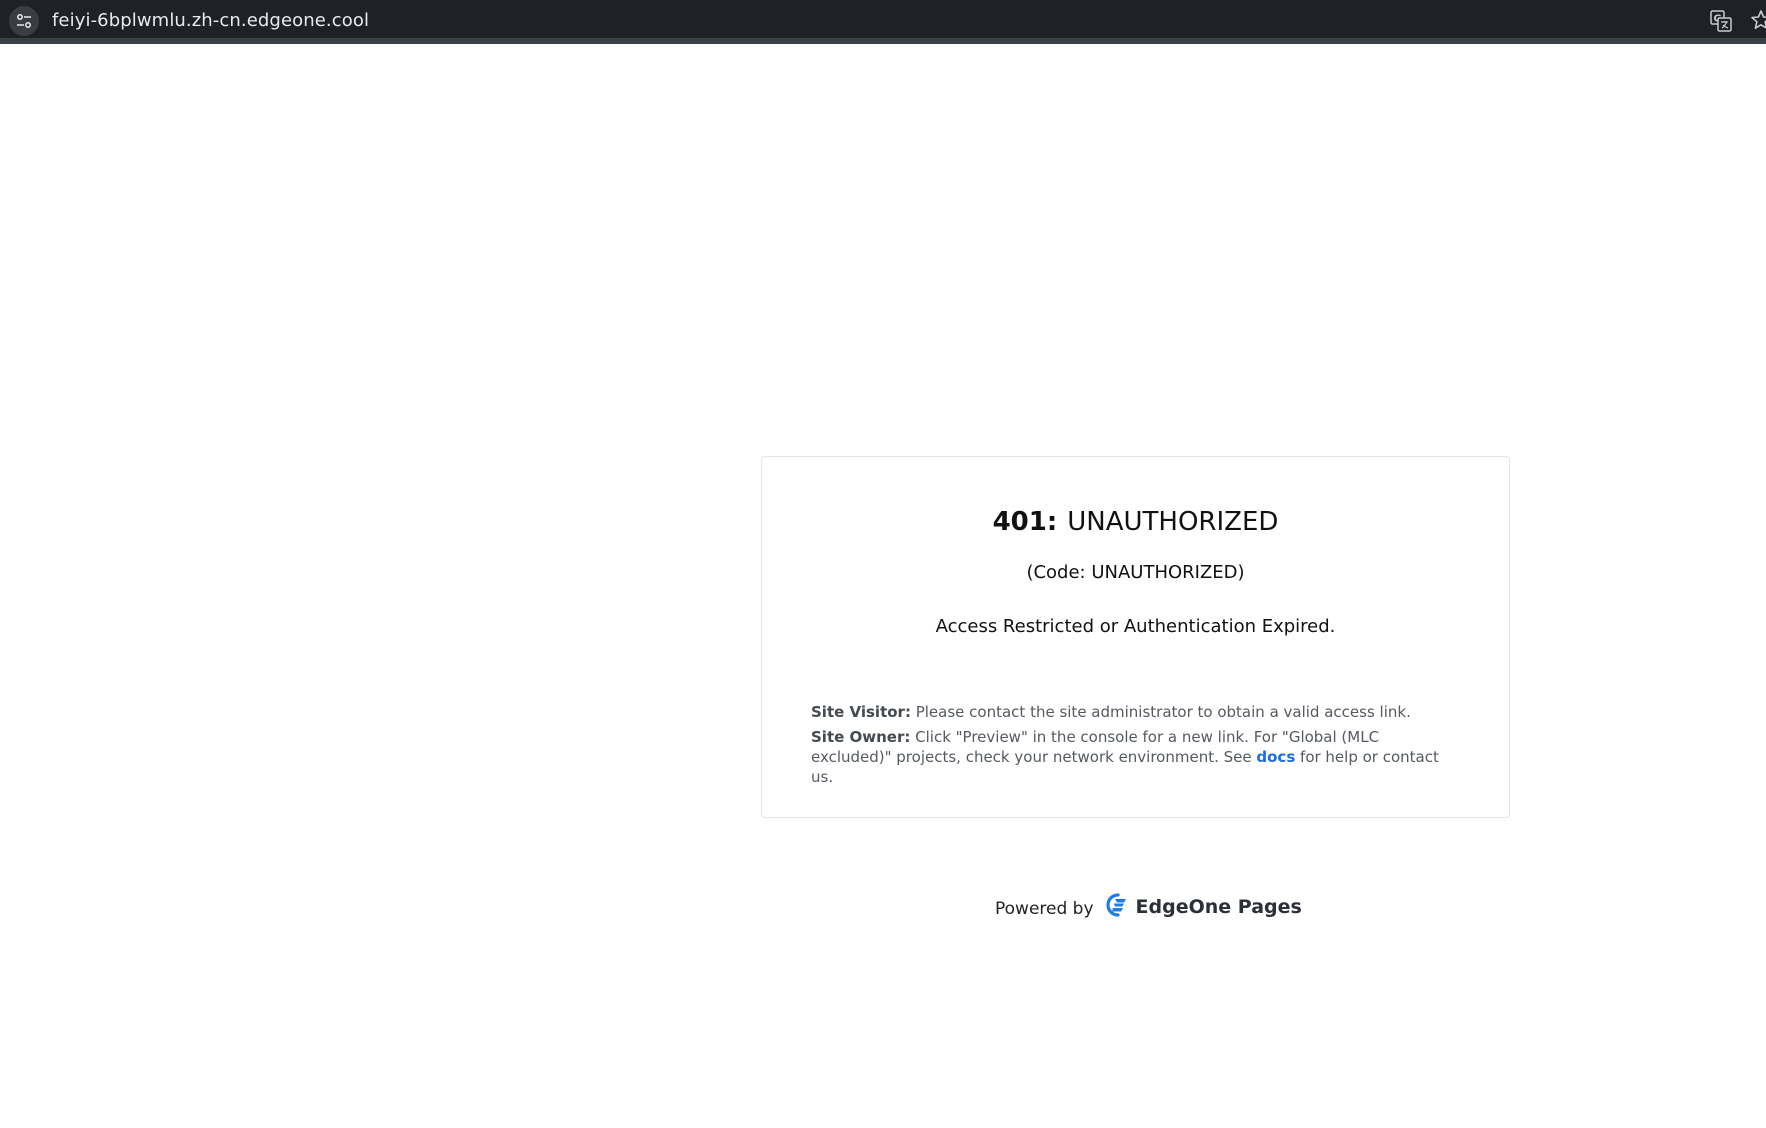  What do you see at coordinates (1173, 522) in the screenshot?
I see `error-status-text: UNAUTHORIZED` at bounding box center [1173, 522].